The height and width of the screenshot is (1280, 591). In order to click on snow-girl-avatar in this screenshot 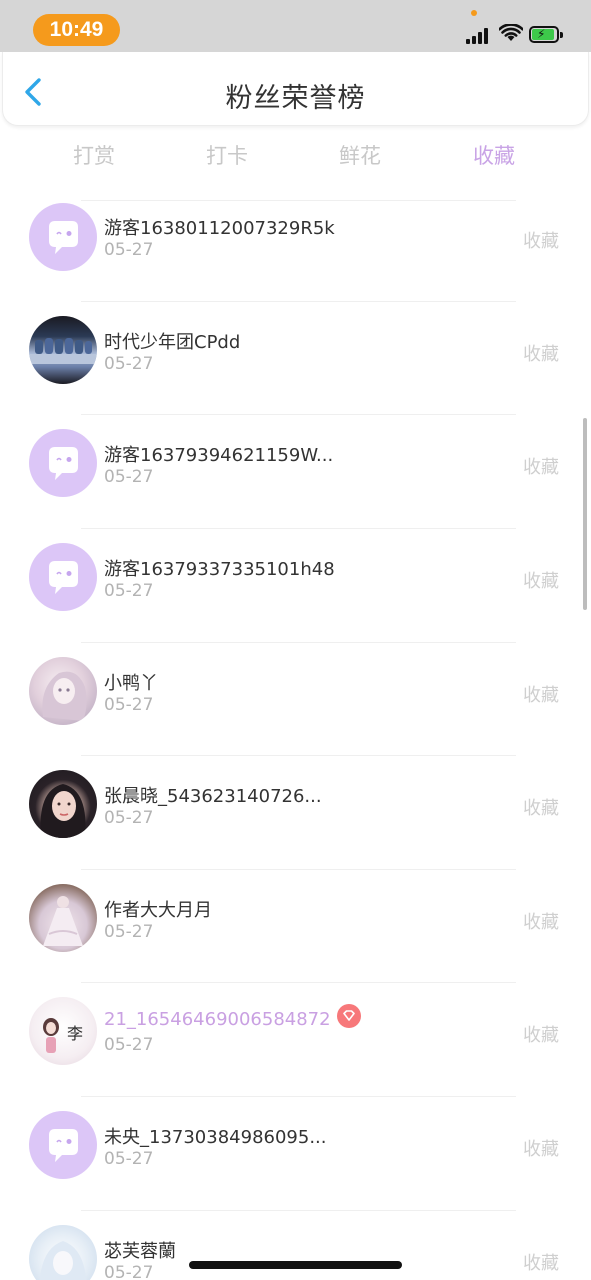, I will do `click(63, 1252)`.